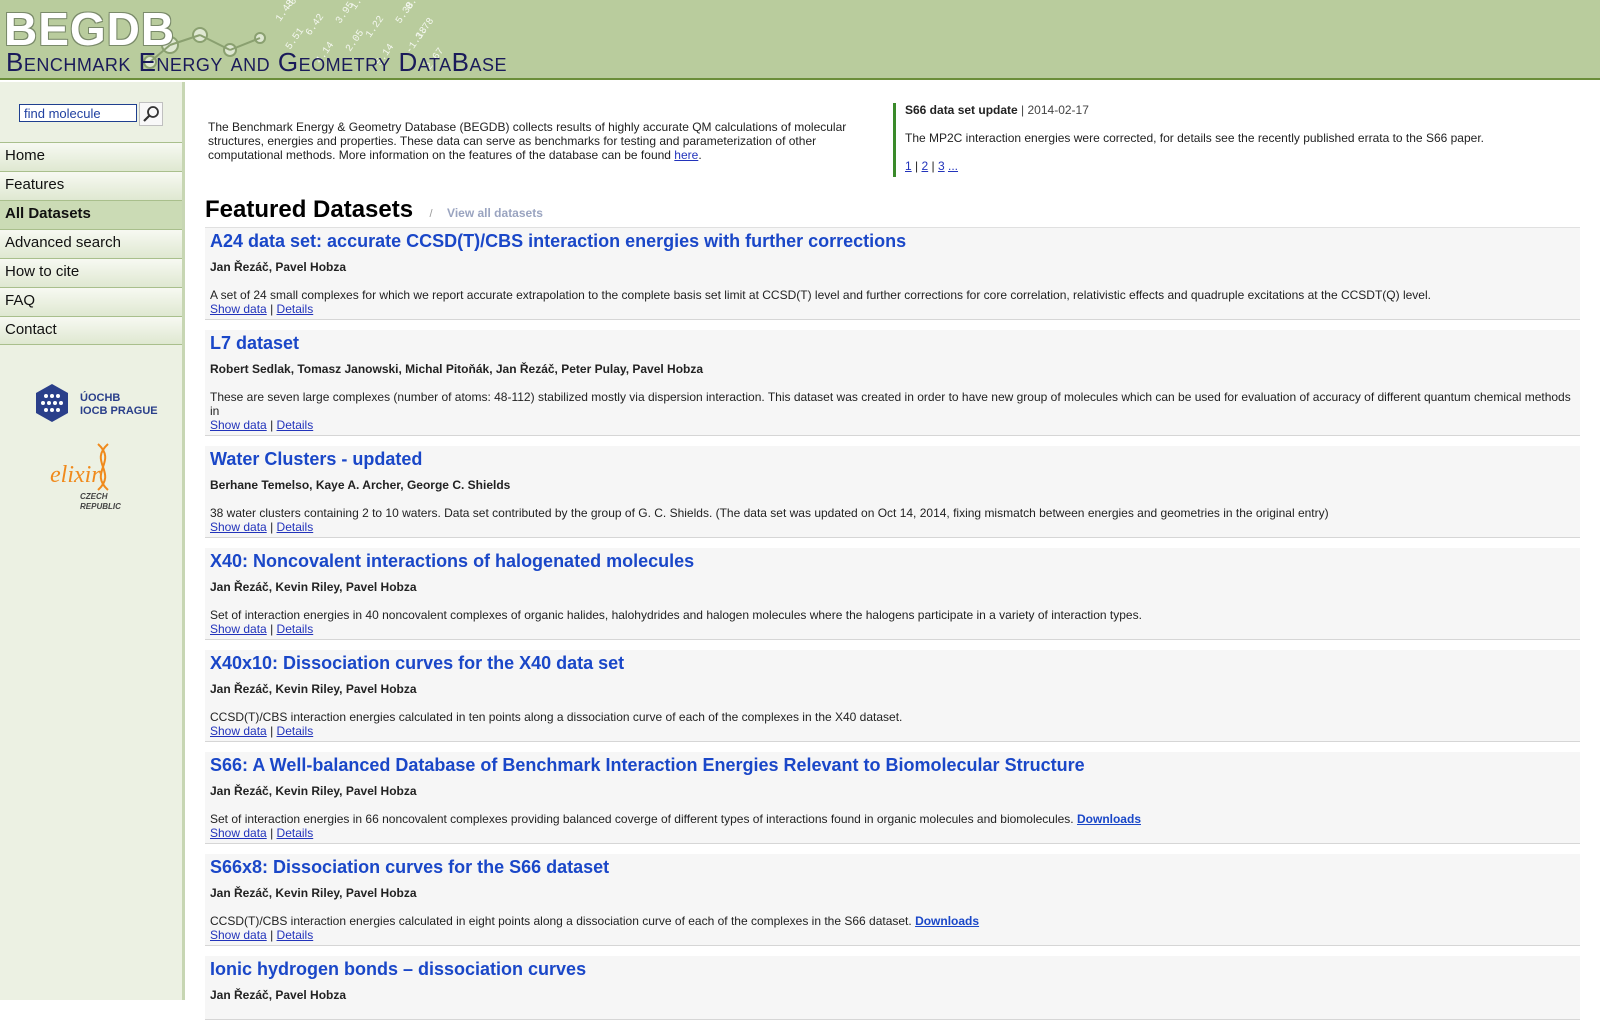 The width and height of the screenshot is (1600, 1030). Describe the element at coordinates (375, 27) in the screenshot. I see `art-number: 1.22` at that location.